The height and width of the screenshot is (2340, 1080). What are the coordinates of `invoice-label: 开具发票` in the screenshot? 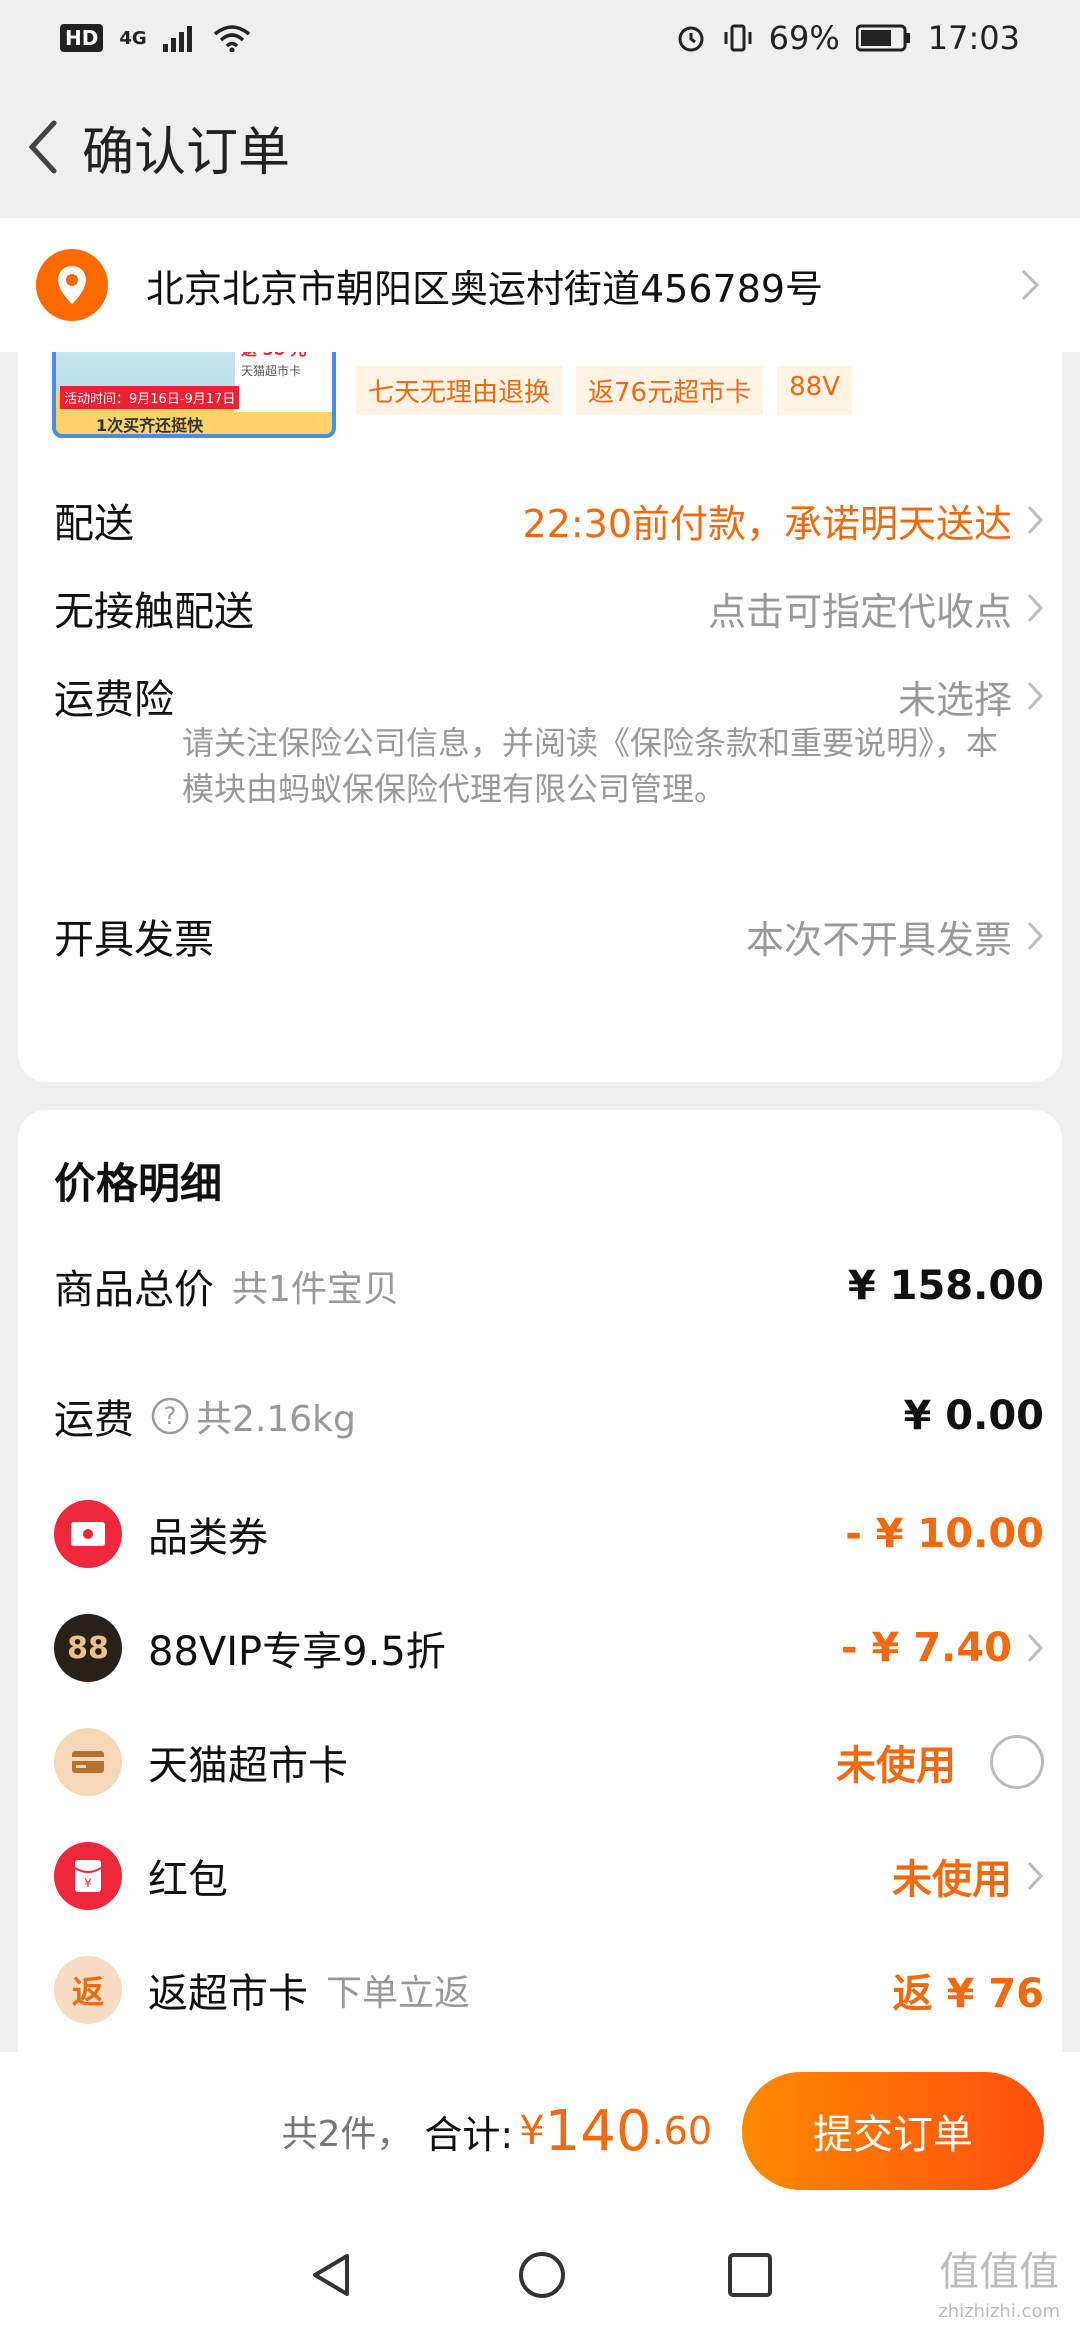 It's located at (134, 940).